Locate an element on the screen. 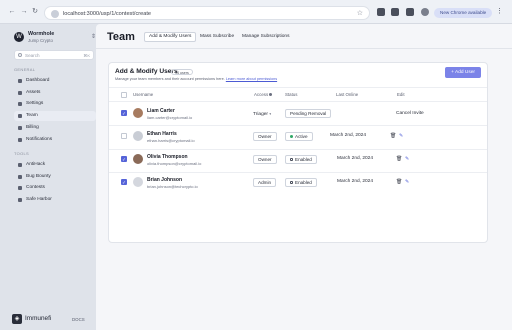 This screenshot has width=512, height=330. status-value: Active is located at coordinates (301, 136).